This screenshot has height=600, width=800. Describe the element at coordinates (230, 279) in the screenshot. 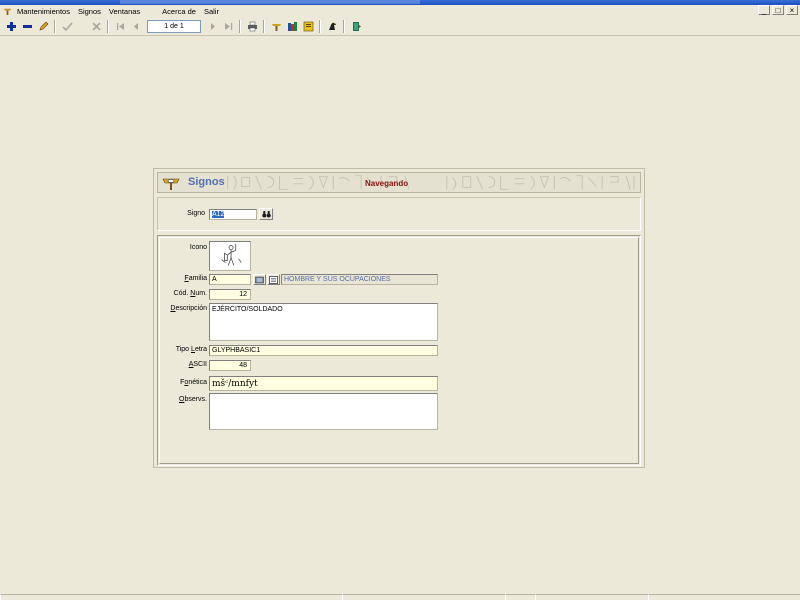

I see `familia-input: A` at that location.